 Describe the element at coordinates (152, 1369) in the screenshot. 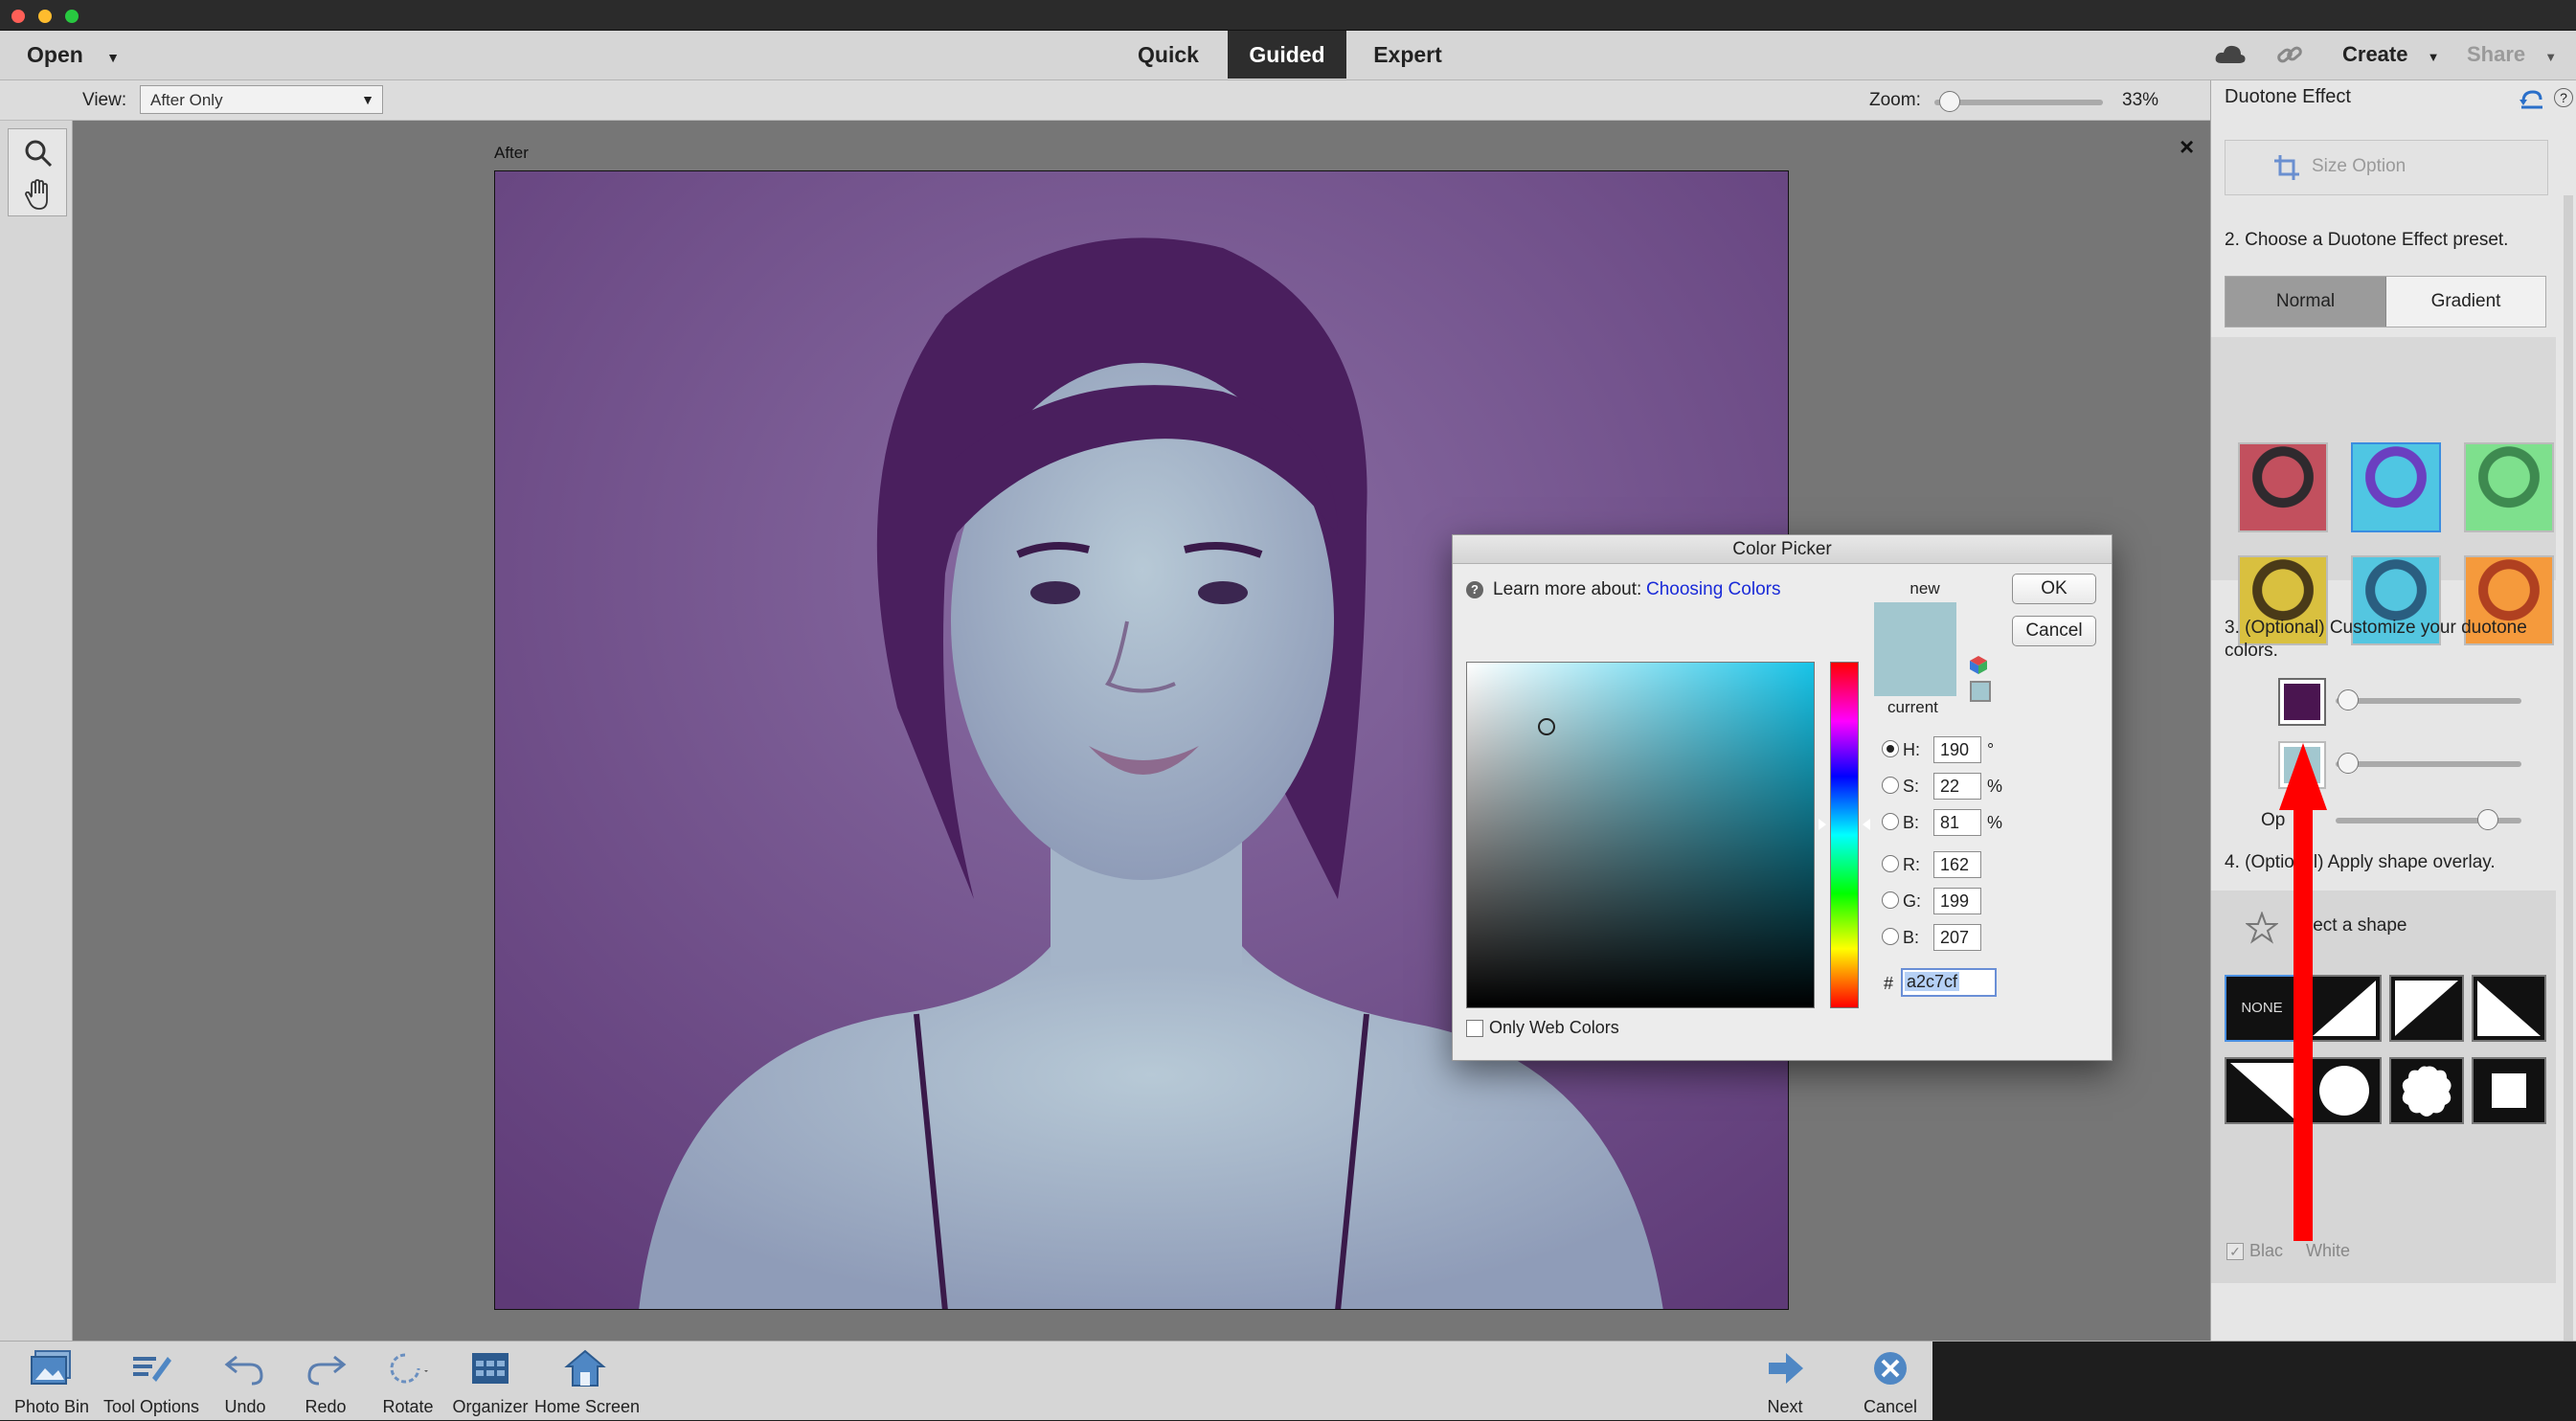

I see `tool-options-icon` at that location.